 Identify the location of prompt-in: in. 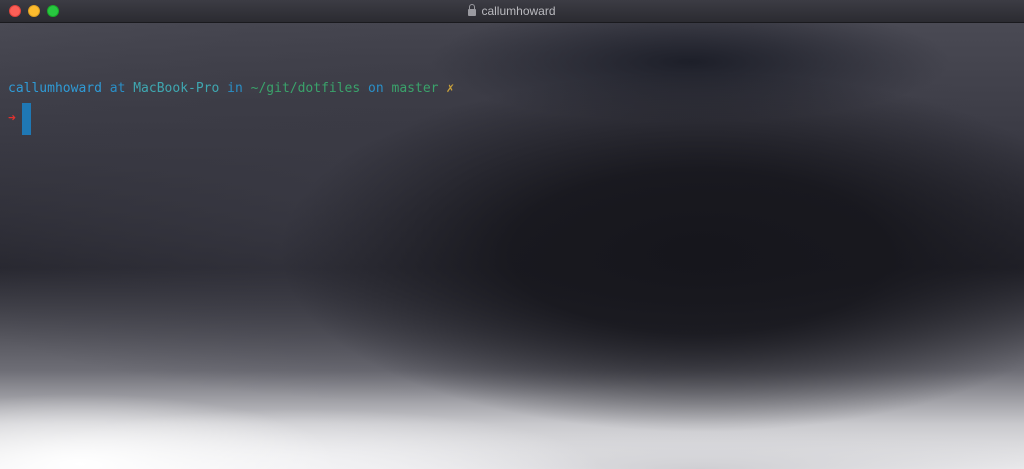
(235, 88).